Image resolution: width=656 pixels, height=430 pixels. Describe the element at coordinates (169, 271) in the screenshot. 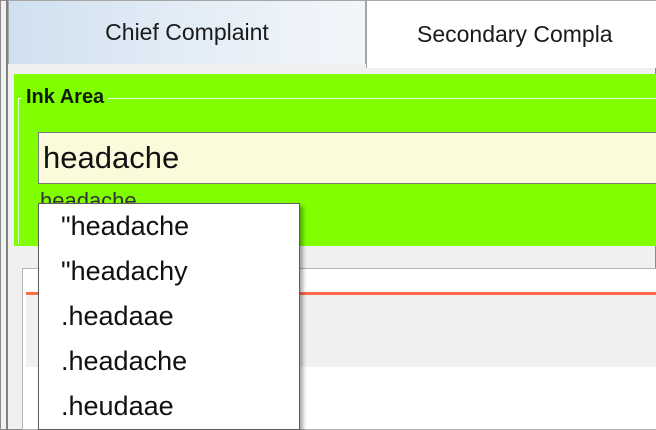

I see `suggestion-item: "headachy` at that location.